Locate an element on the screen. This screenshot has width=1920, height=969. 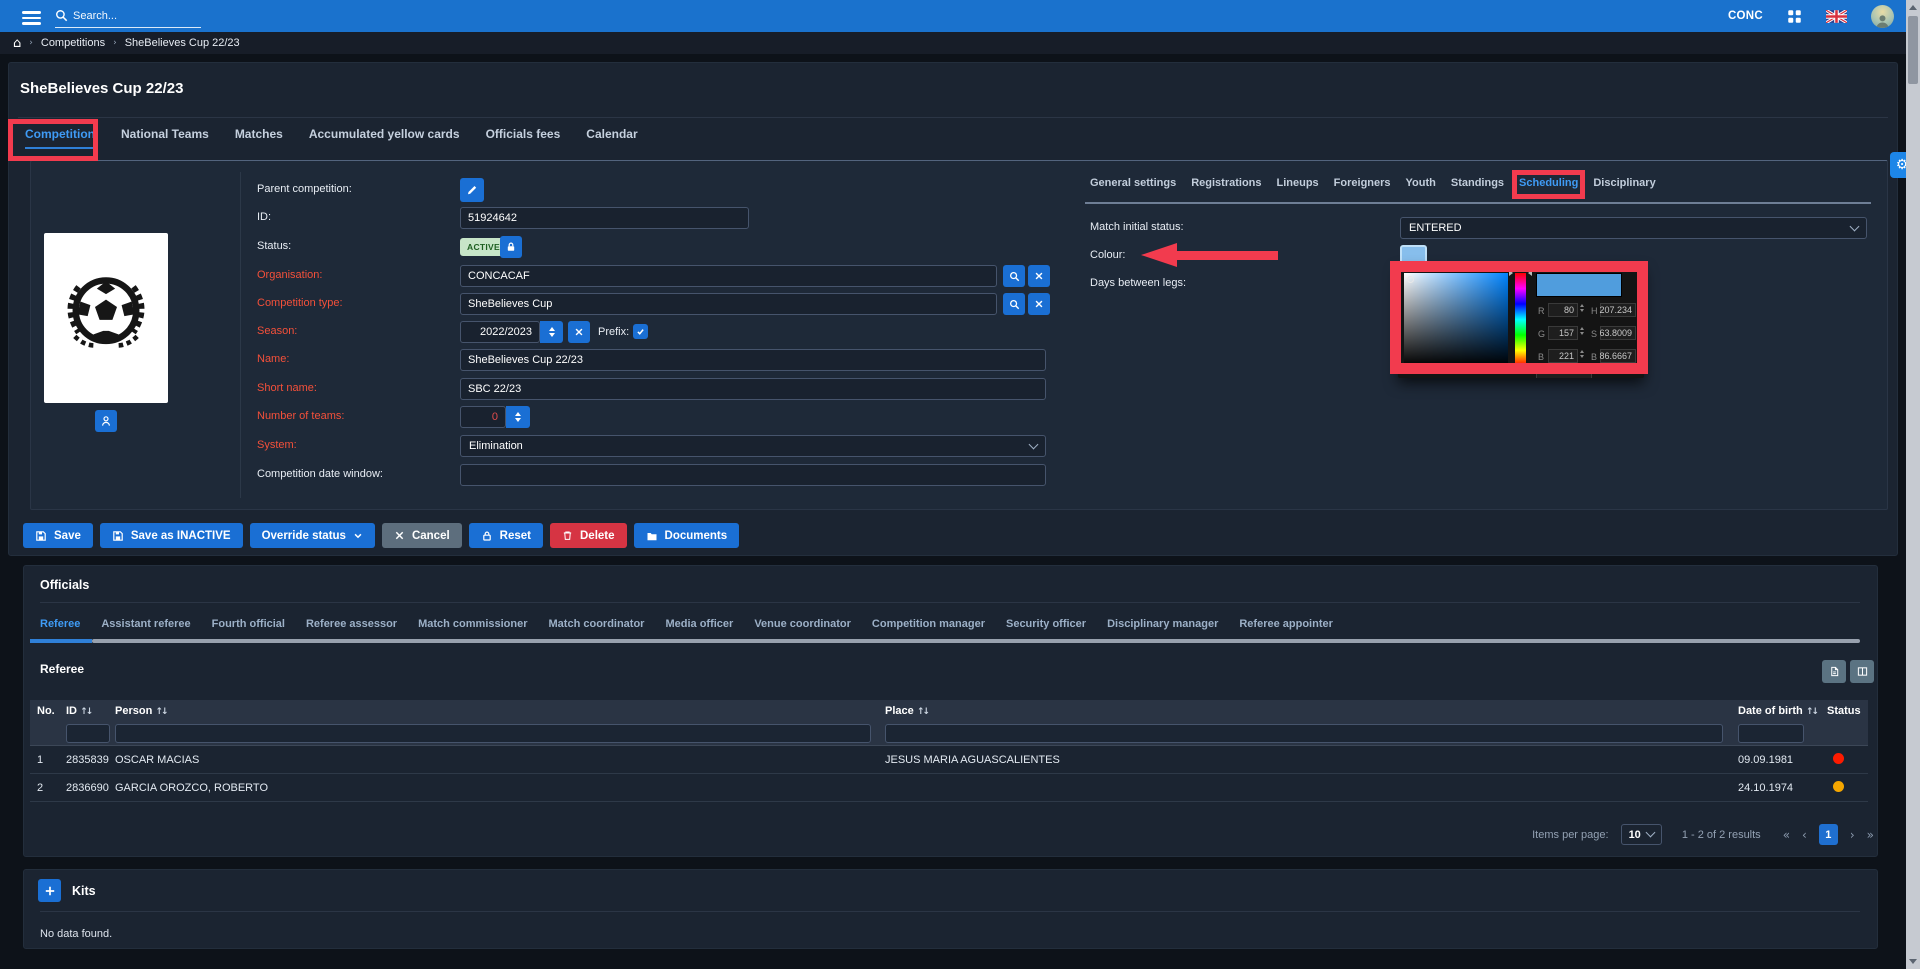
officials-tab-referee-appointer: Referee appointer is located at coordinates (1286, 624).